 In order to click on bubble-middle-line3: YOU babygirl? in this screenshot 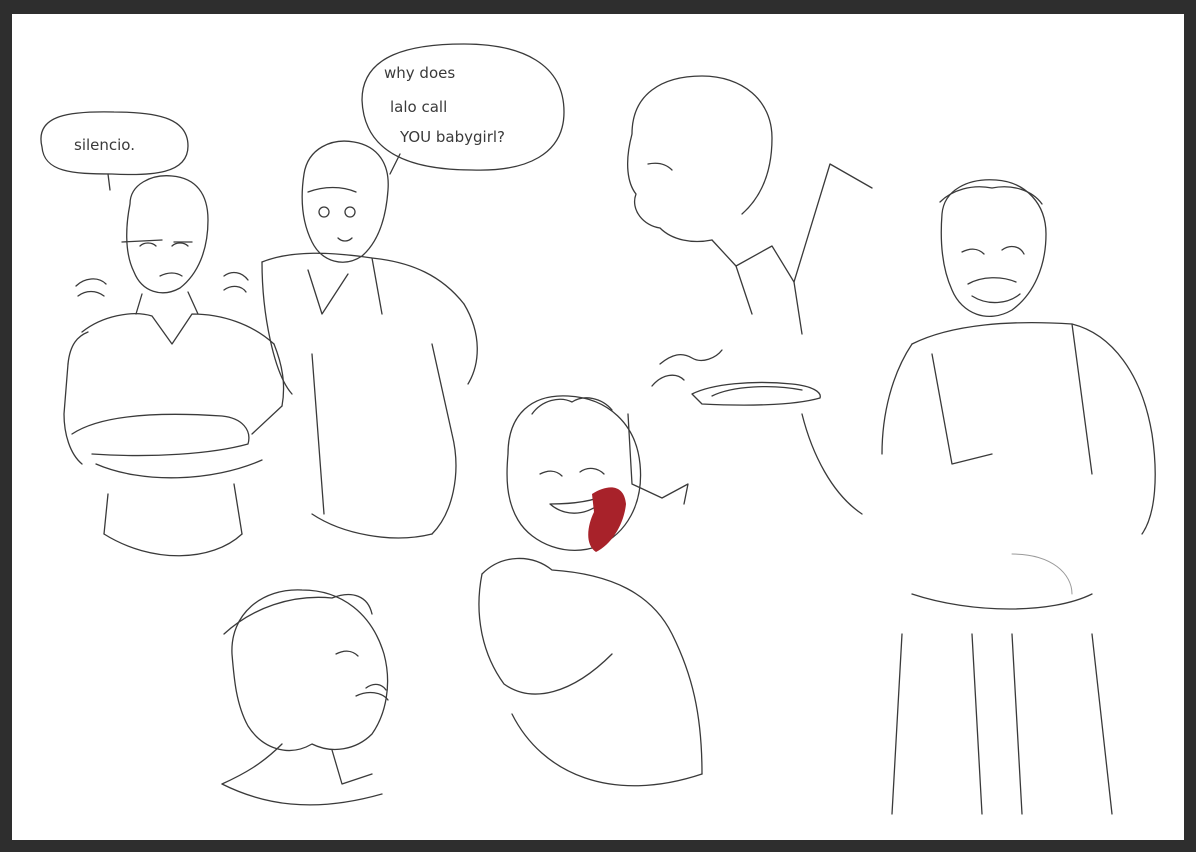, I will do `click(452, 137)`.